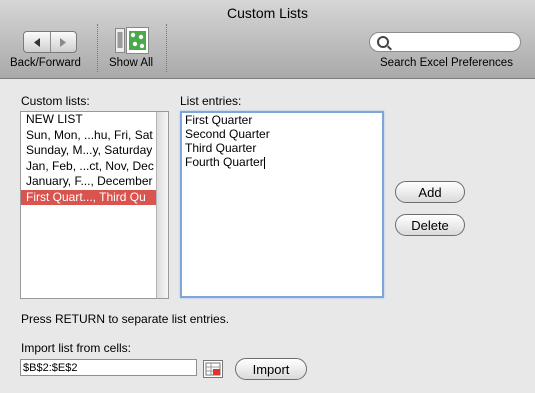 This screenshot has width=535, height=393. Describe the element at coordinates (282, 162) in the screenshot. I see `entry-line-last: Fourth Quarter` at that location.